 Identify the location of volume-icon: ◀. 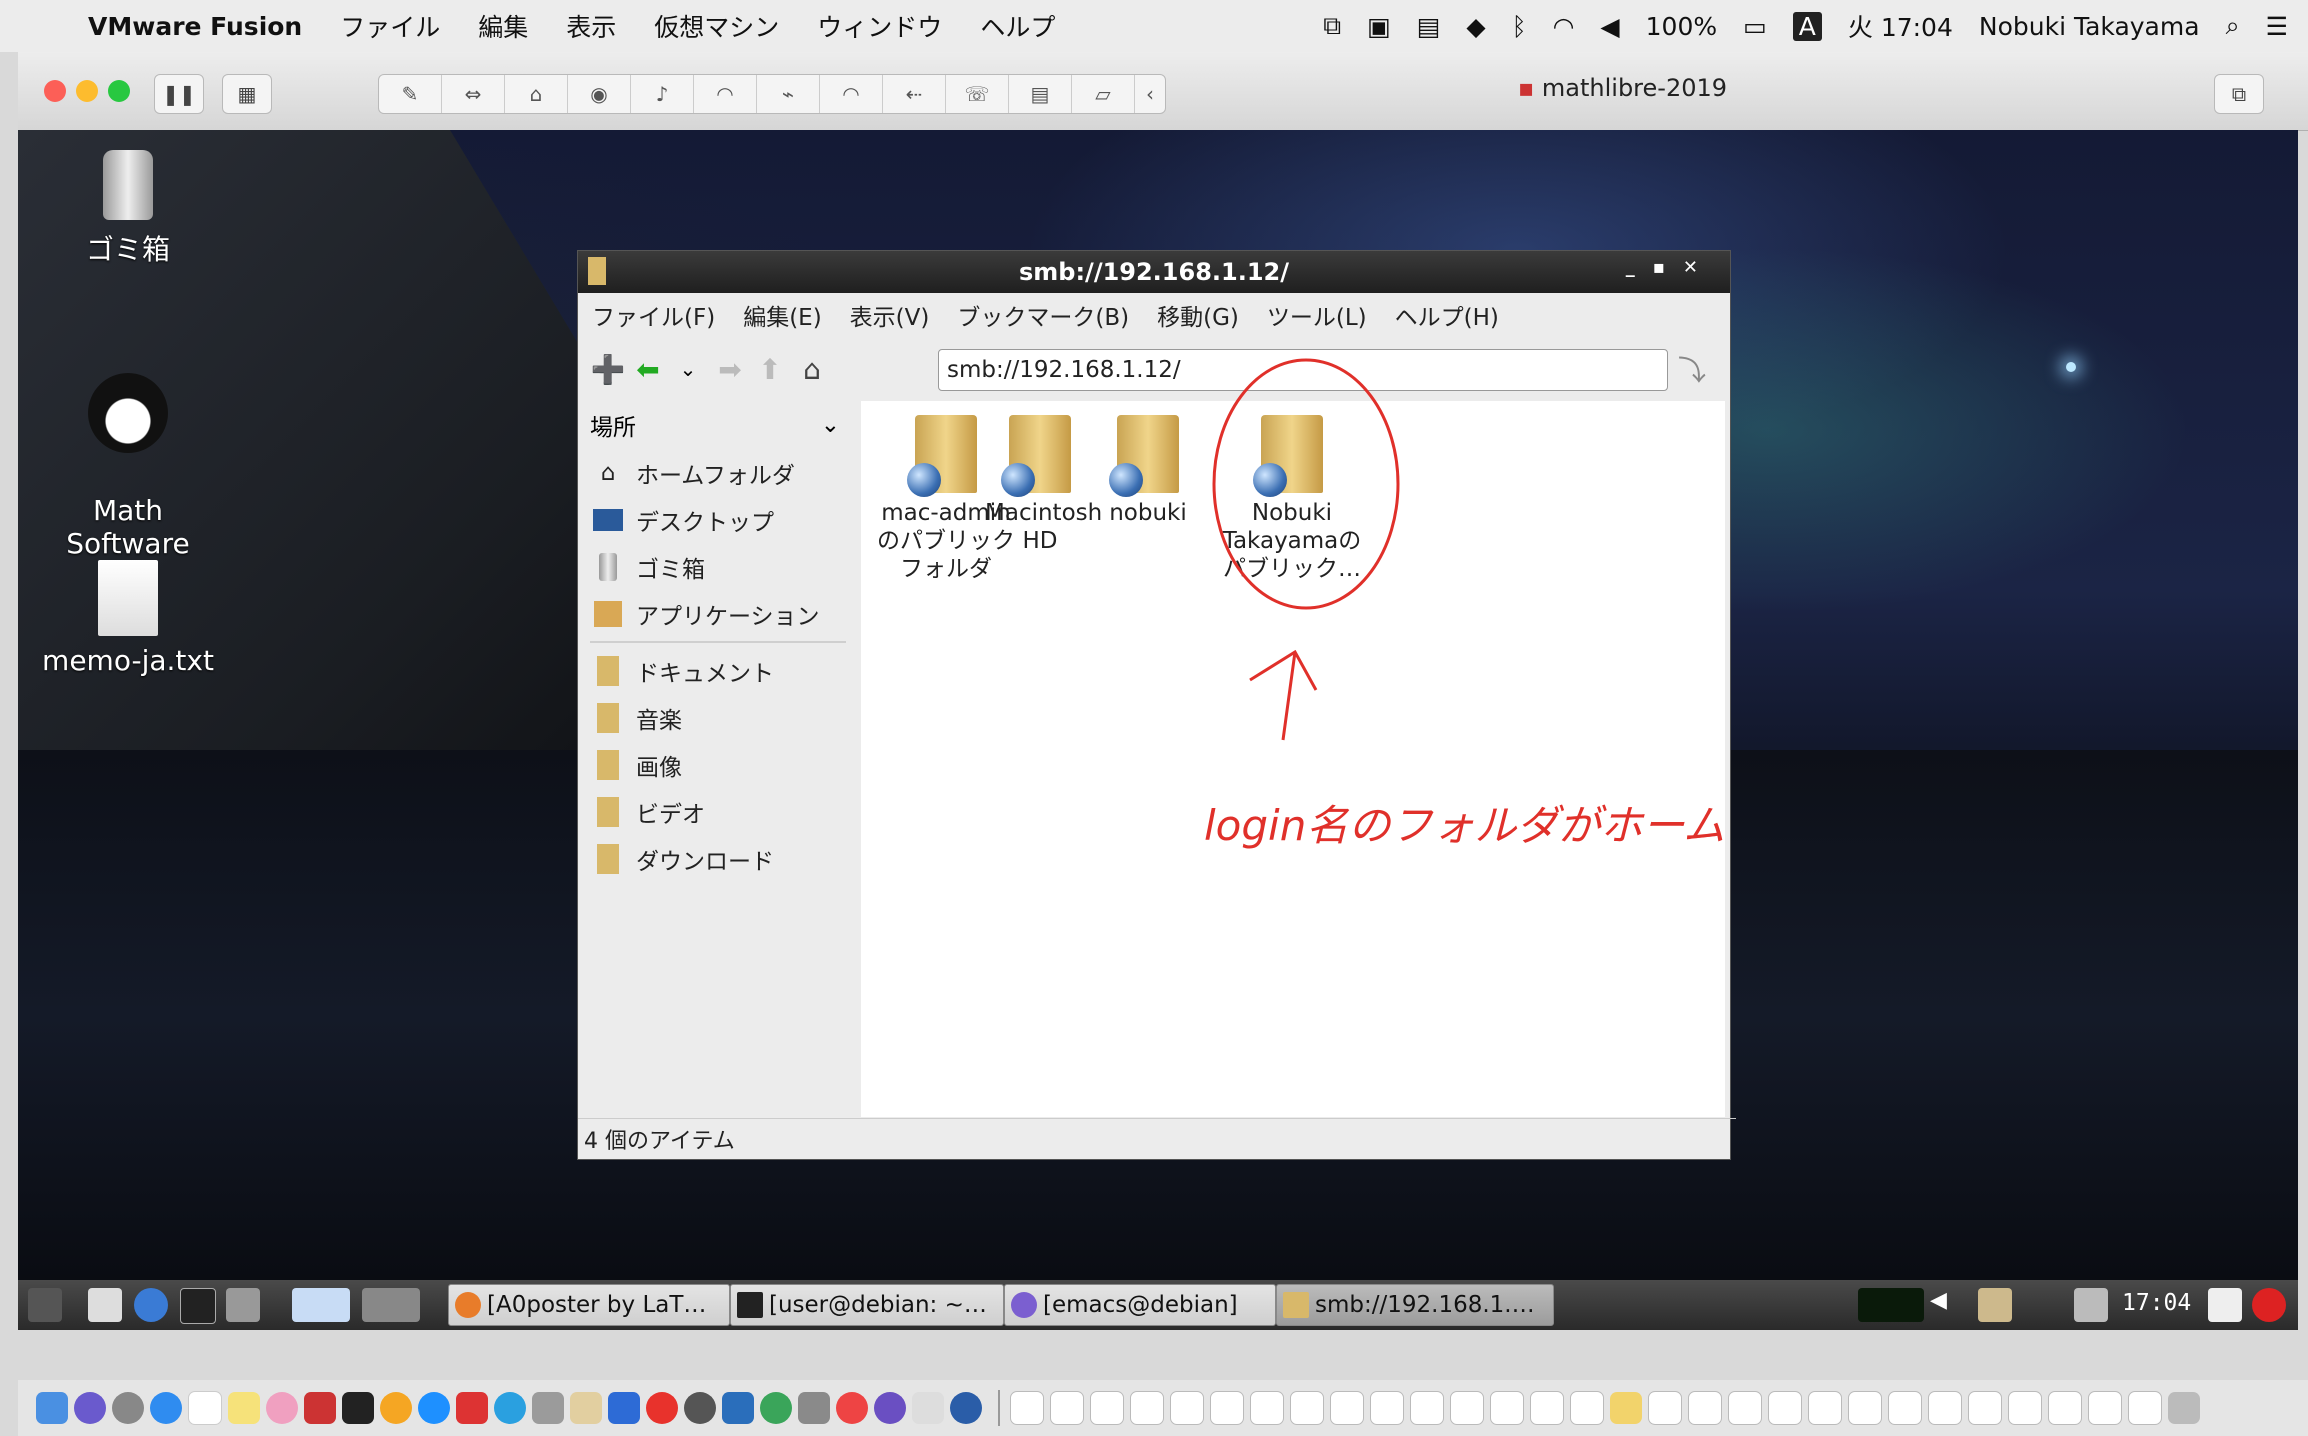
(1609, 26).